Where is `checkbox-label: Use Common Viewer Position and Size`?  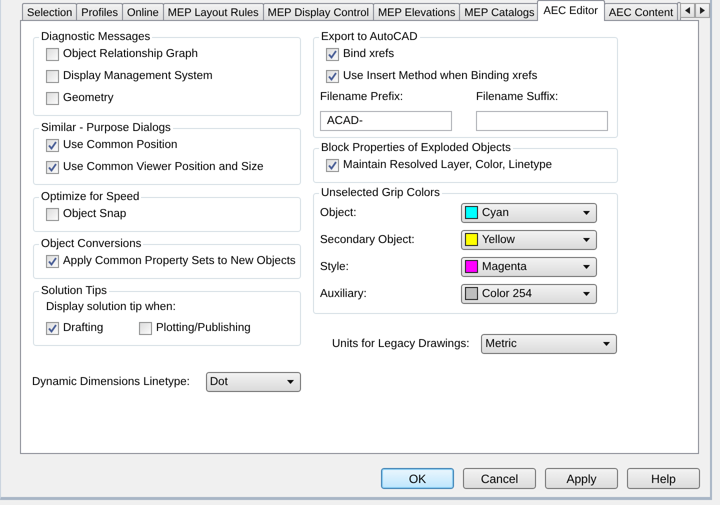 checkbox-label: Use Common Viewer Position and Size is located at coordinates (163, 167).